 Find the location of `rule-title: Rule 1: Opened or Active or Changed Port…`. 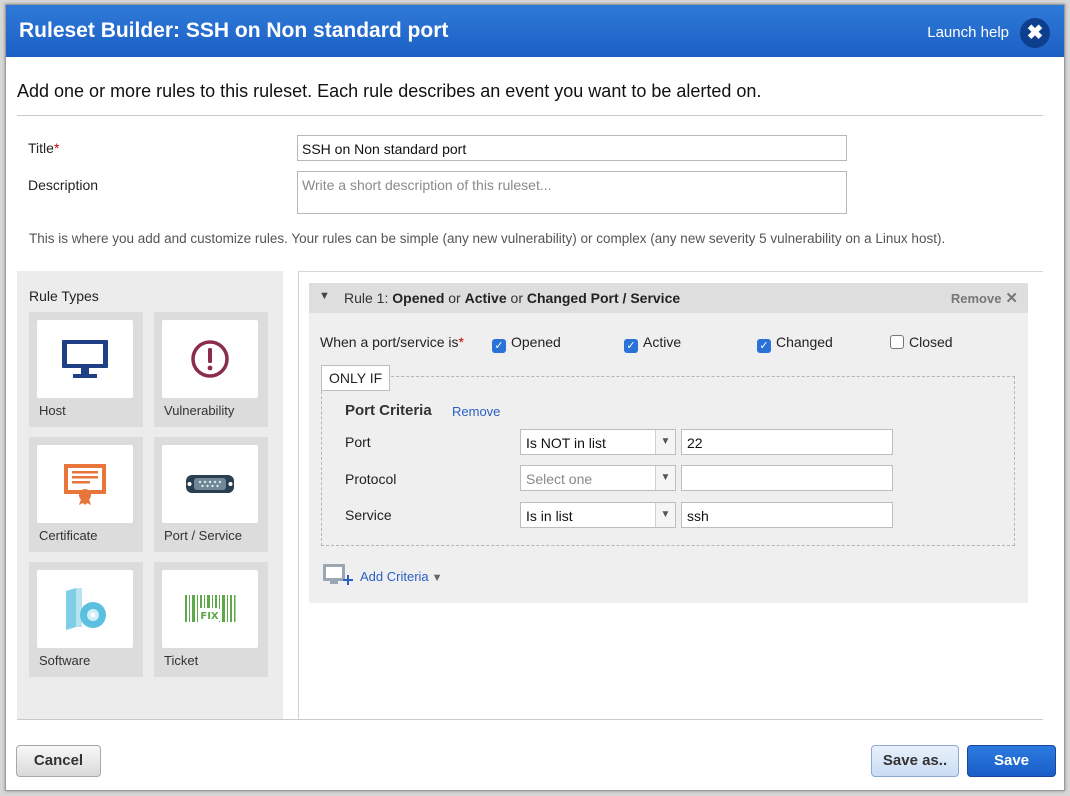

rule-title: Rule 1: Opened or Active or Changed Port… is located at coordinates (512, 298).